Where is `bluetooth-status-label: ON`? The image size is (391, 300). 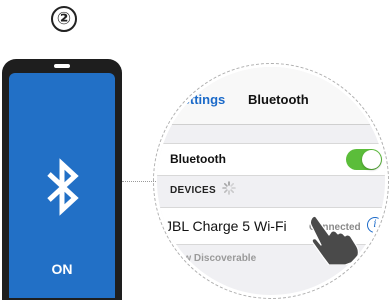 bluetooth-status-label: ON is located at coordinates (62, 269).